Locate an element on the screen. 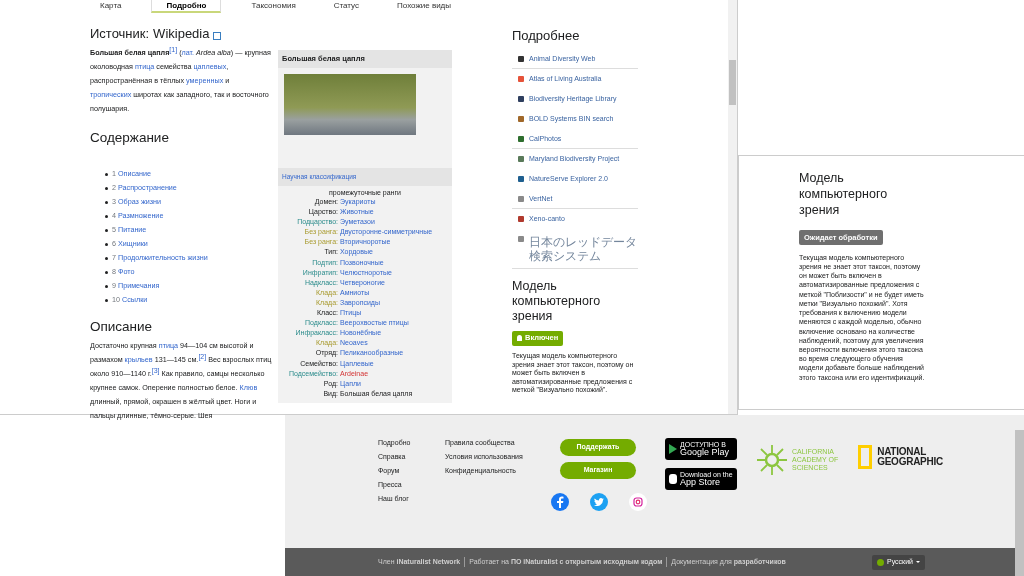 The width and height of the screenshot is (1024, 576). twitter-icon is located at coordinates (599, 502).